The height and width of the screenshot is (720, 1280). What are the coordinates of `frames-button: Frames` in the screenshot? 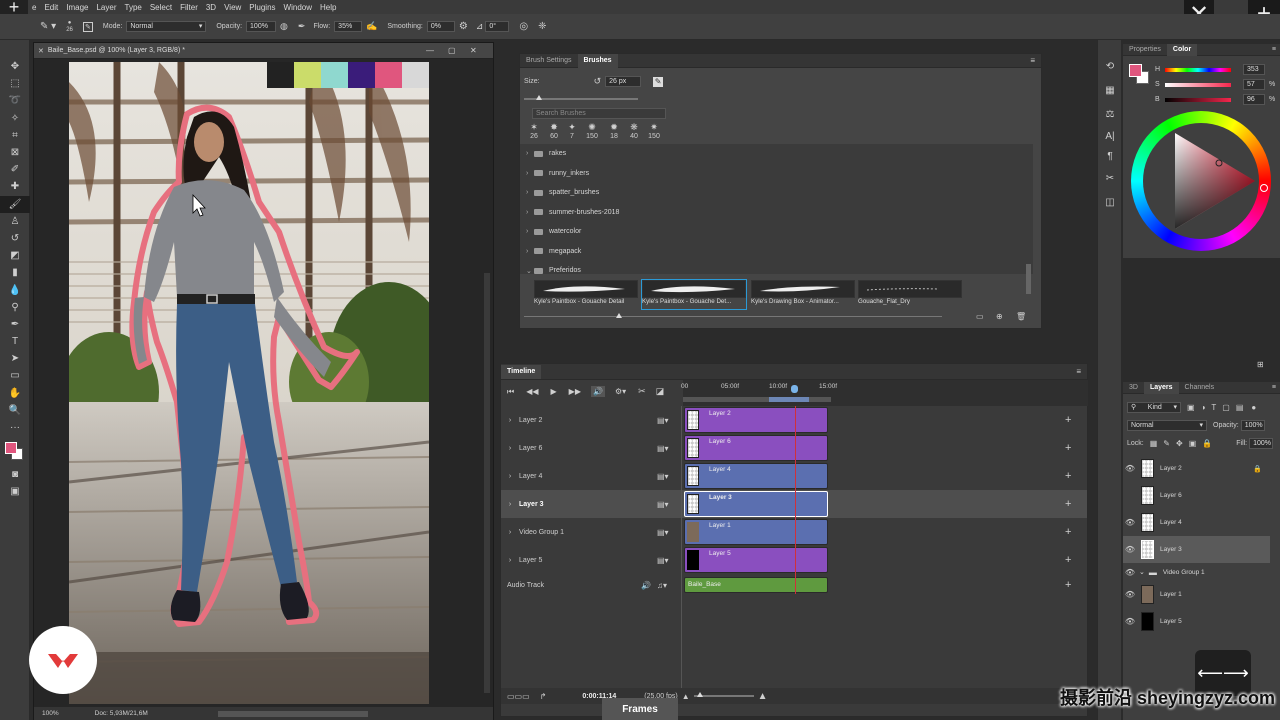 It's located at (640, 709).